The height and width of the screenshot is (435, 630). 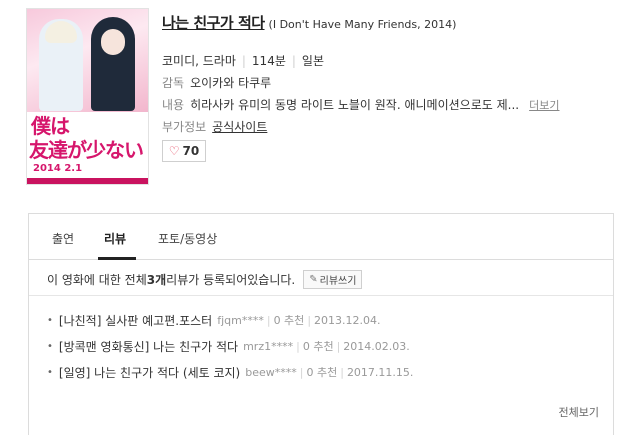 What do you see at coordinates (135, 320) in the screenshot?
I see `review-title: [나친적] 실사판 예고편.포스터` at bounding box center [135, 320].